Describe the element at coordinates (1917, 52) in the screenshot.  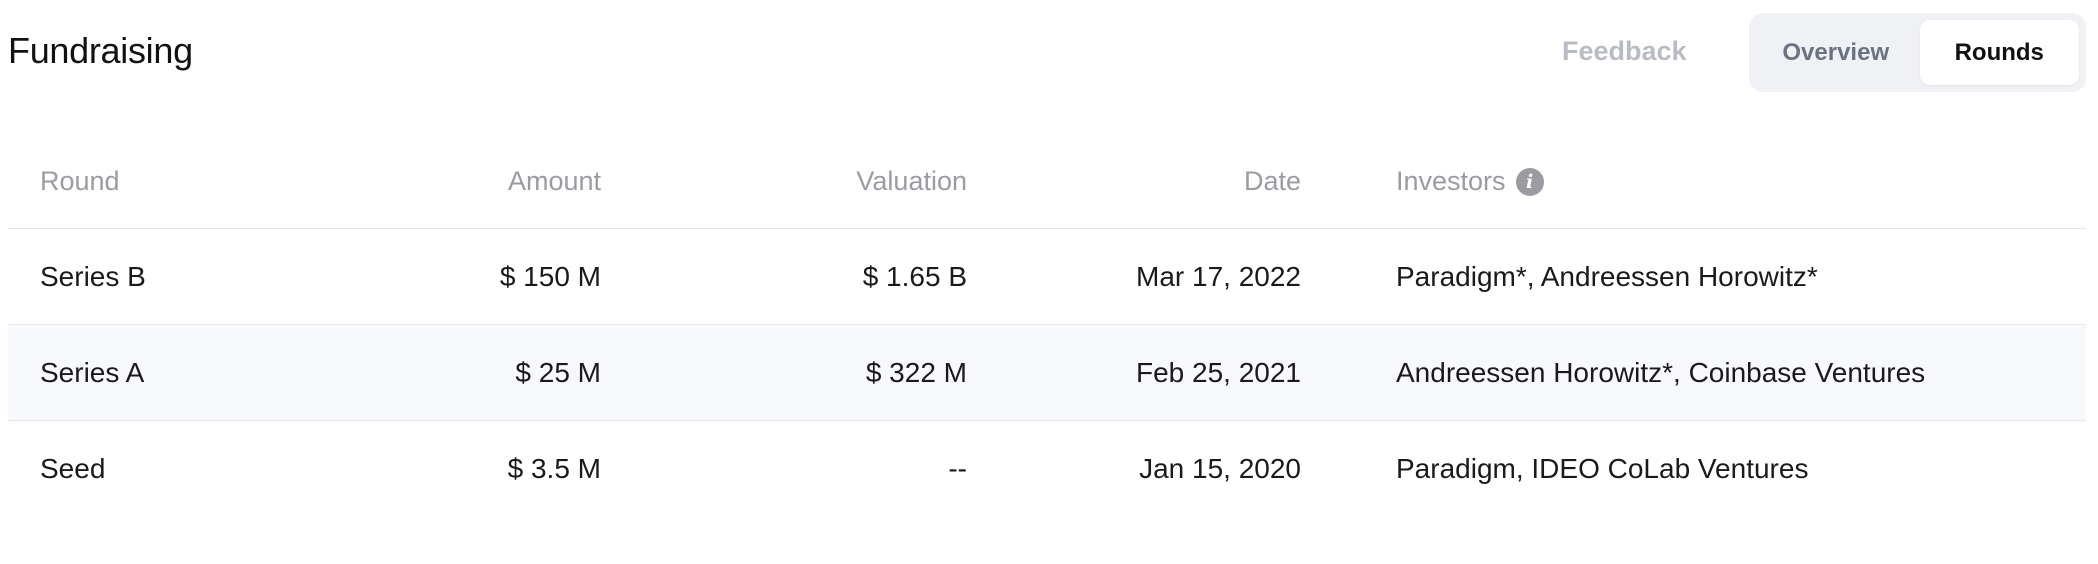
I see `view-toggle: Overview Rounds` at that location.